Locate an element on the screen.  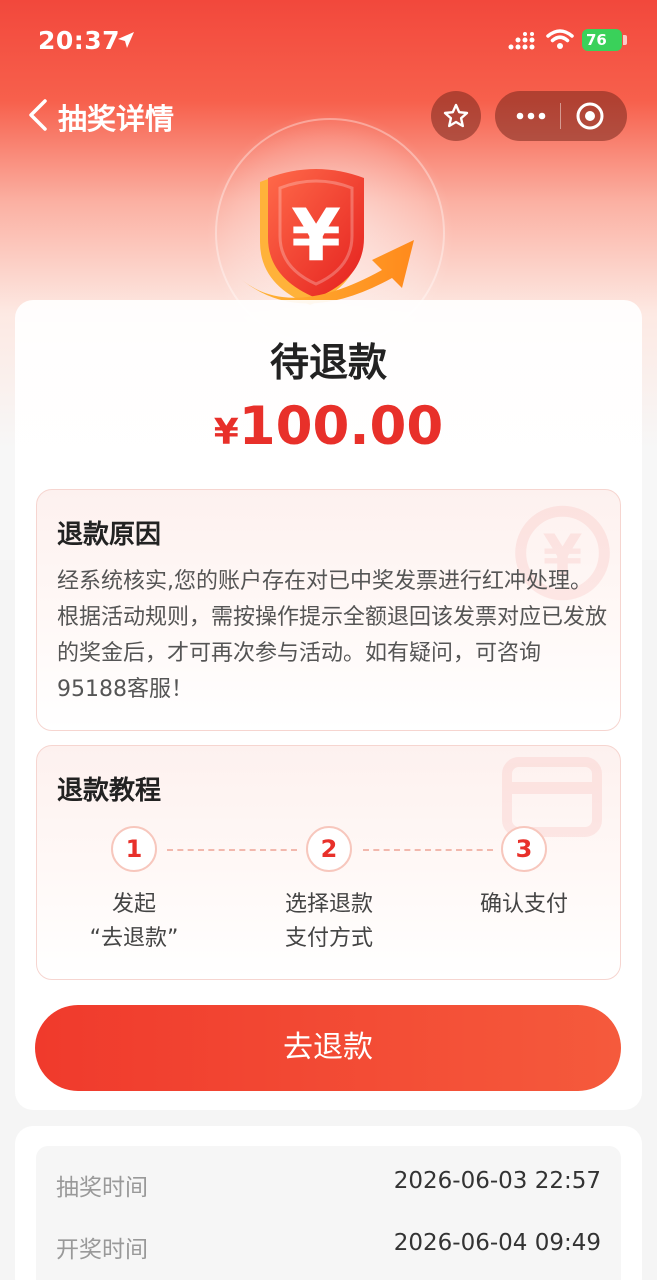
info-value: 2026-06-03 22:57 is located at coordinates (497, 1181).